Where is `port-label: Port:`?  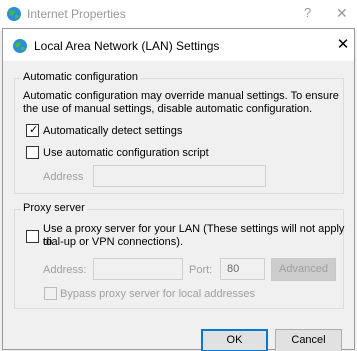
port-label: Port: is located at coordinates (201, 270).